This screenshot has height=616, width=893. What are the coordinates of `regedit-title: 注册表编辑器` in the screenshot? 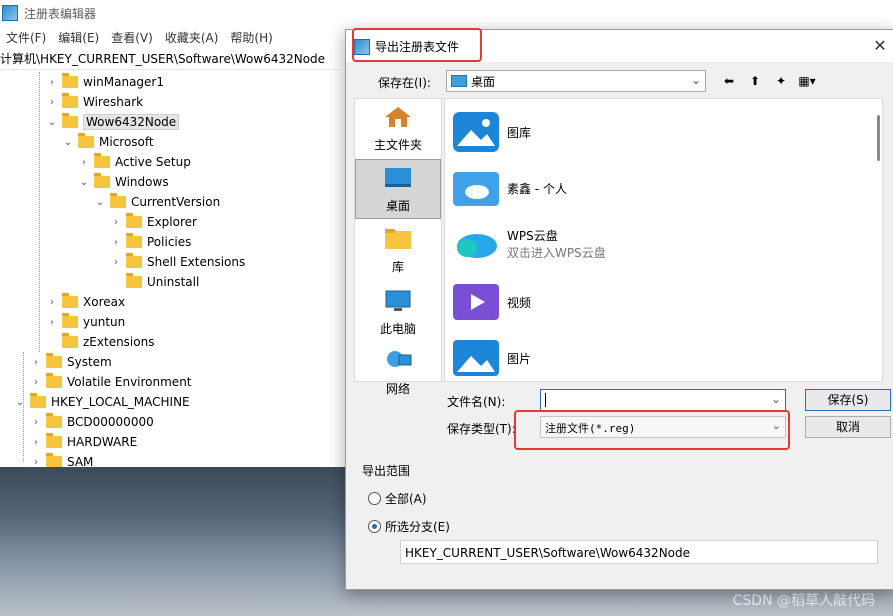 It's located at (60, 13).